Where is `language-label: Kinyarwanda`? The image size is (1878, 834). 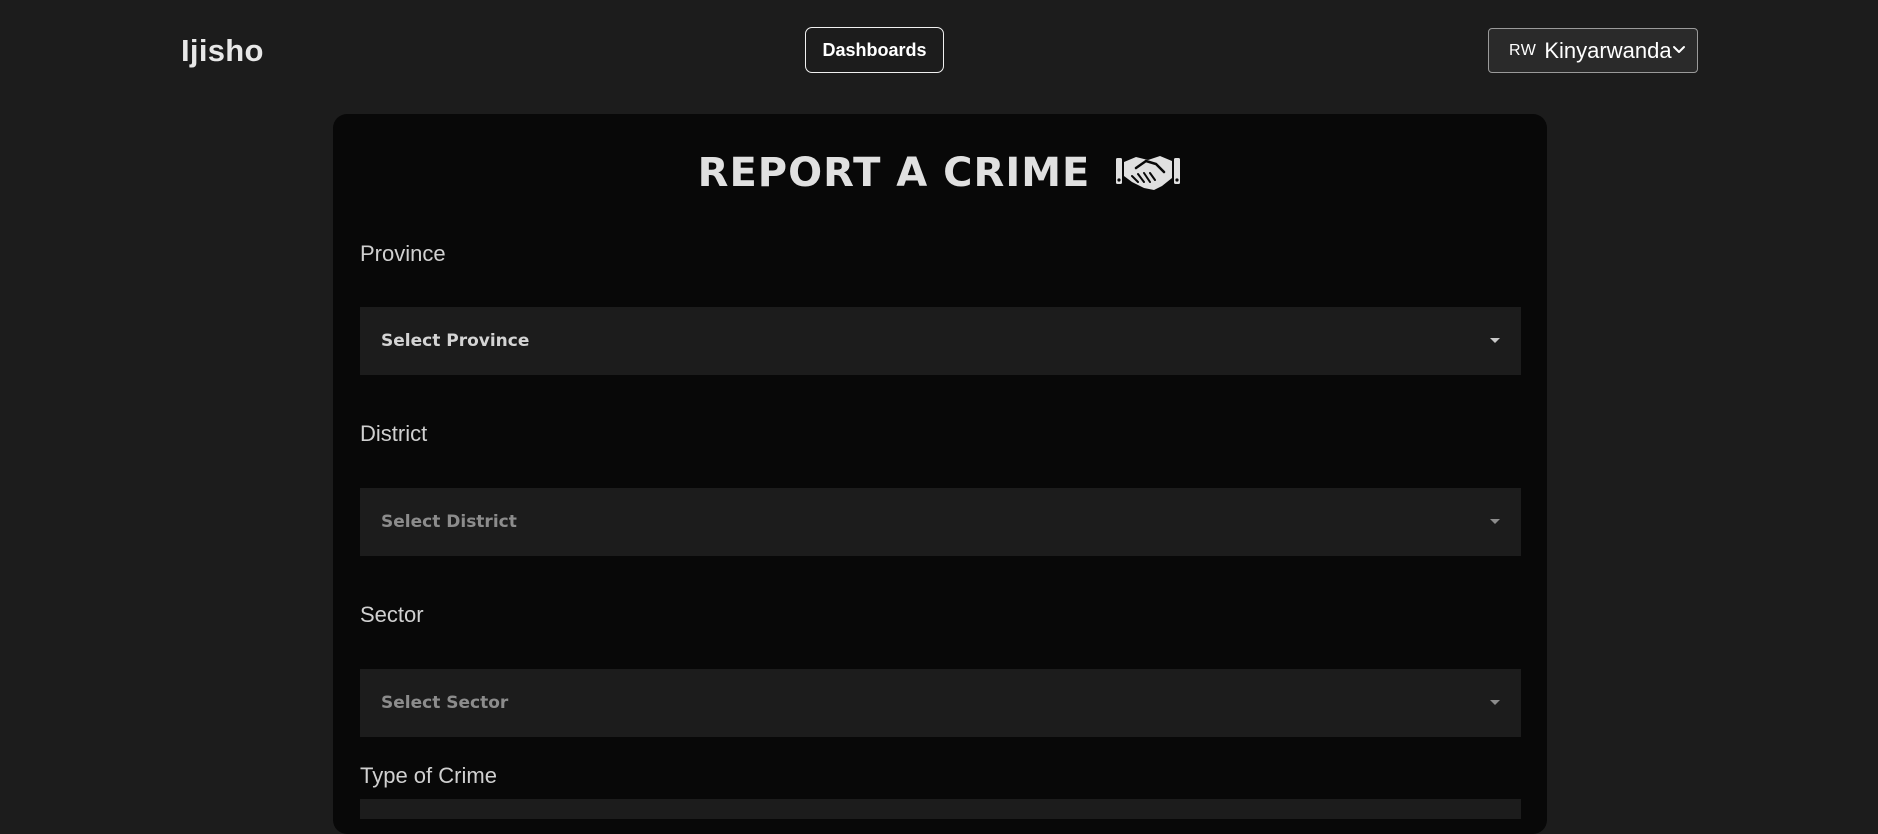 language-label: Kinyarwanda is located at coordinates (1608, 50).